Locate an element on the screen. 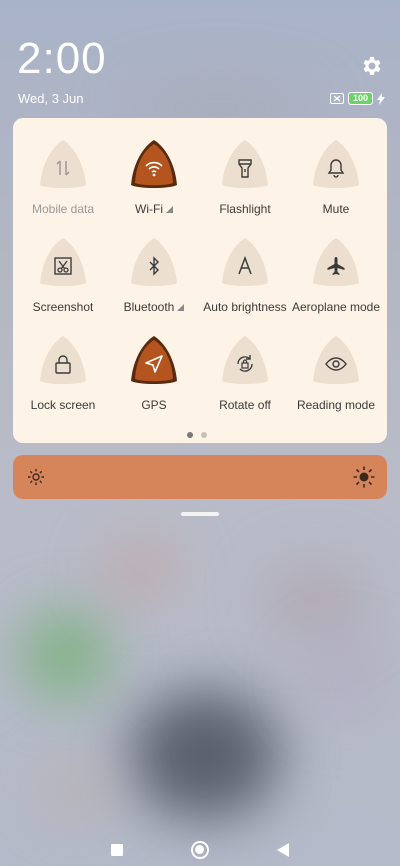 This screenshot has width=400, height=866. tile-lock-screen: Lock screen is located at coordinates (63, 363).